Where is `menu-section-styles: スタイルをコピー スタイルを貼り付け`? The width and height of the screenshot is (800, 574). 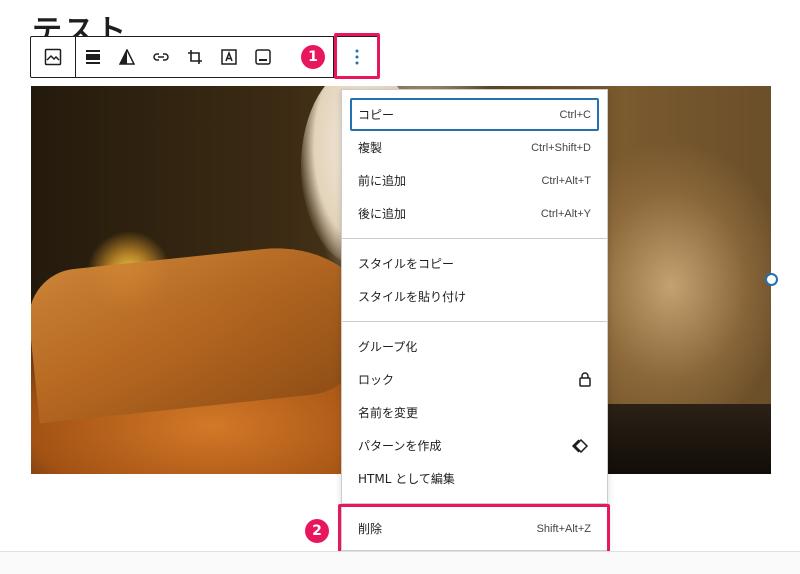 menu-section-styles: スタイルをコピー スタイルを貼り付け is located at coordinates (474, 279).